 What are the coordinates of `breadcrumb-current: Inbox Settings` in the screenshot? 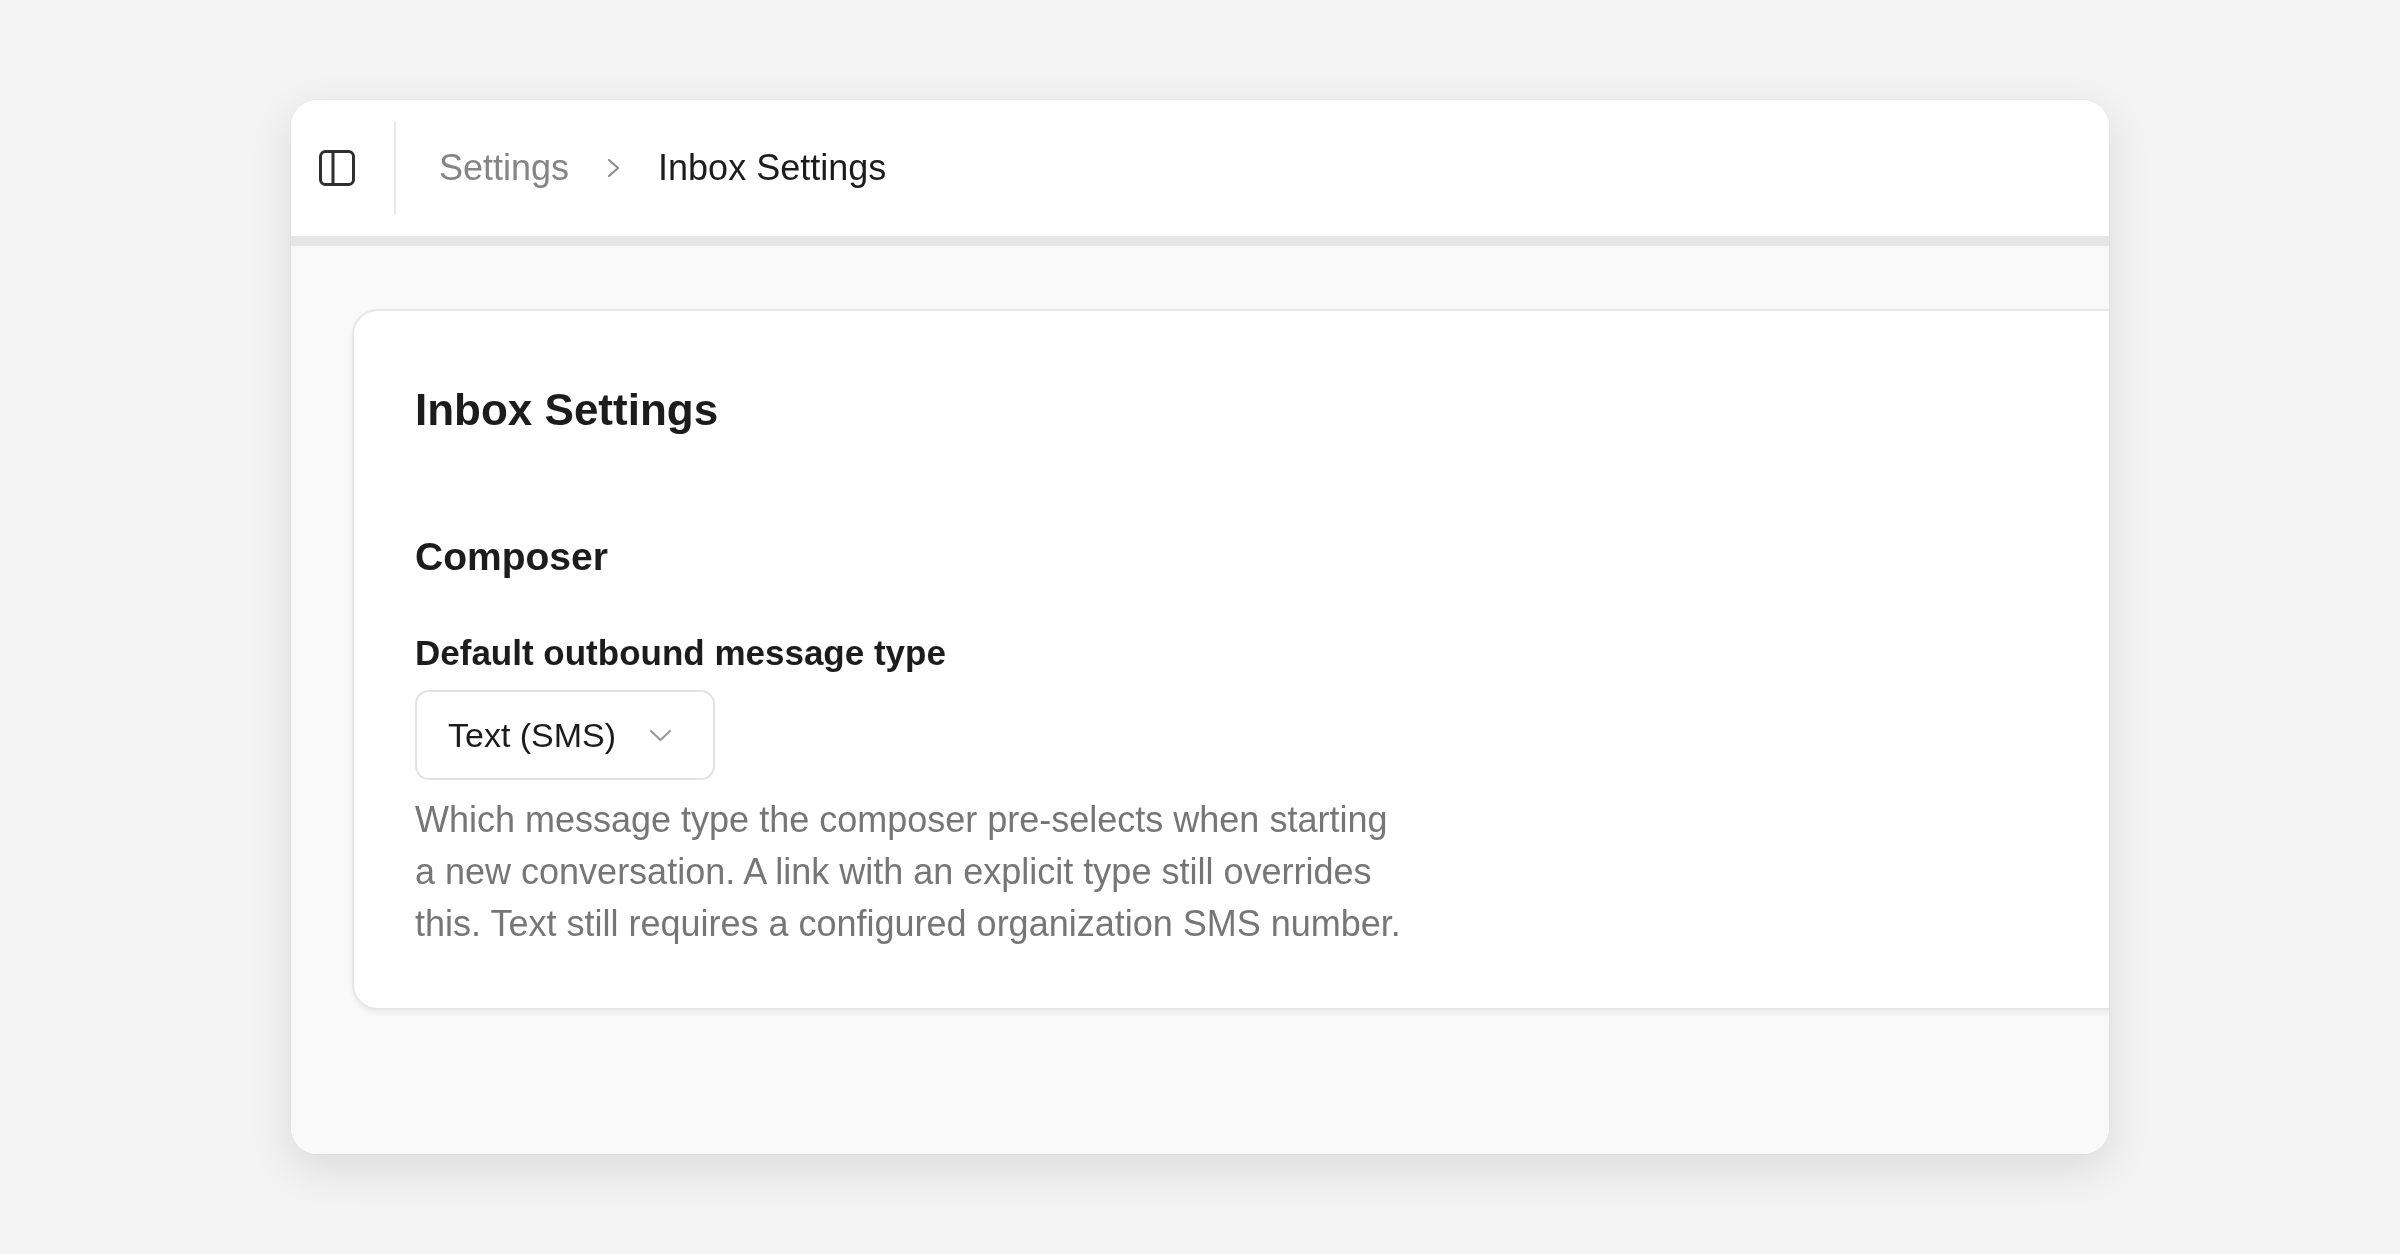 It's located at (772, 168).